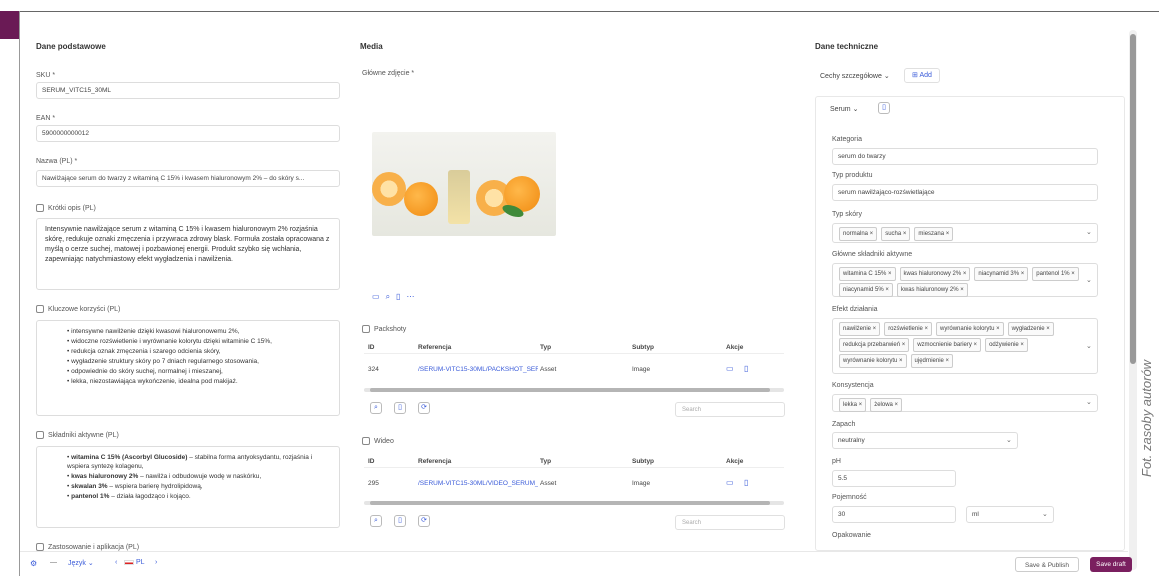 The width and height of the screenshot is (1159, 576). What do you see at coordinates (922, 75) in the screenshot?
I see `add-button: ⊞ Add` at bounding box center [922, 75].